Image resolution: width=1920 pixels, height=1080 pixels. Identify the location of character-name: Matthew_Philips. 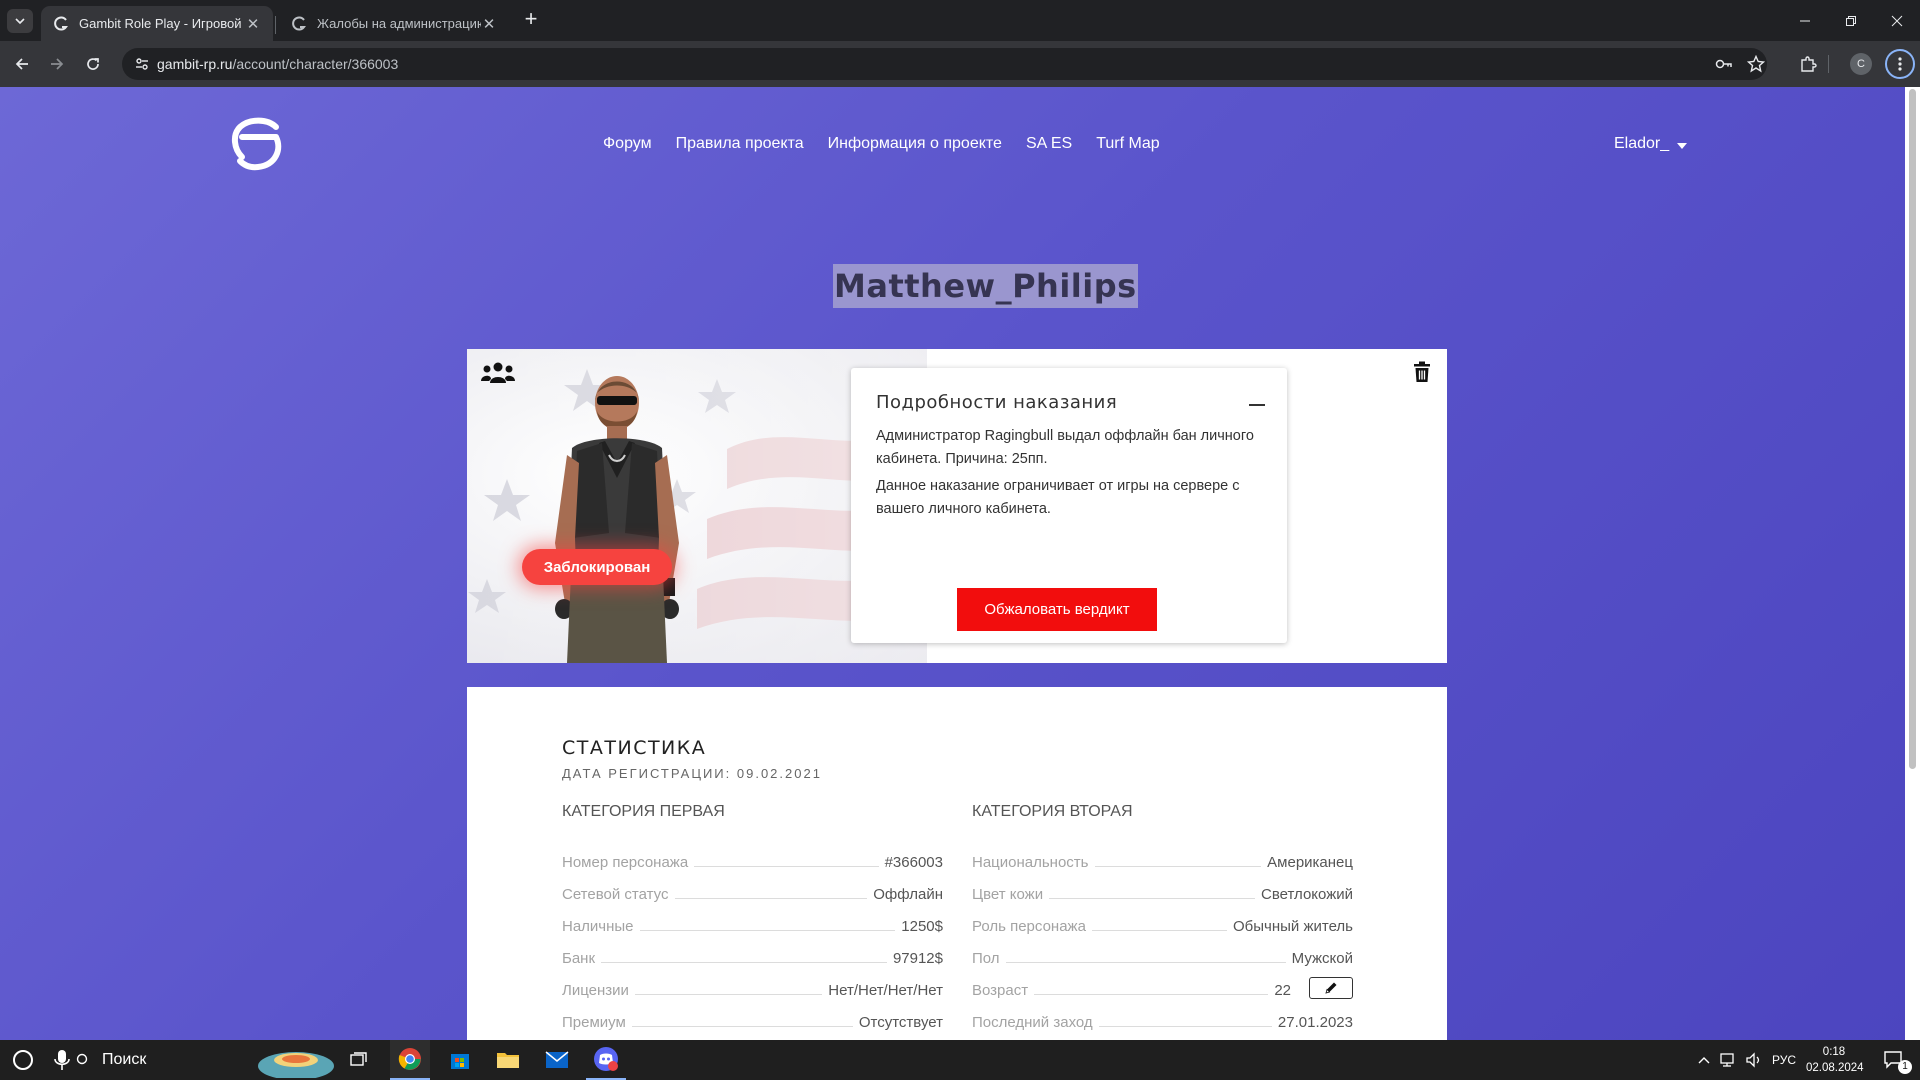
(985, 286).